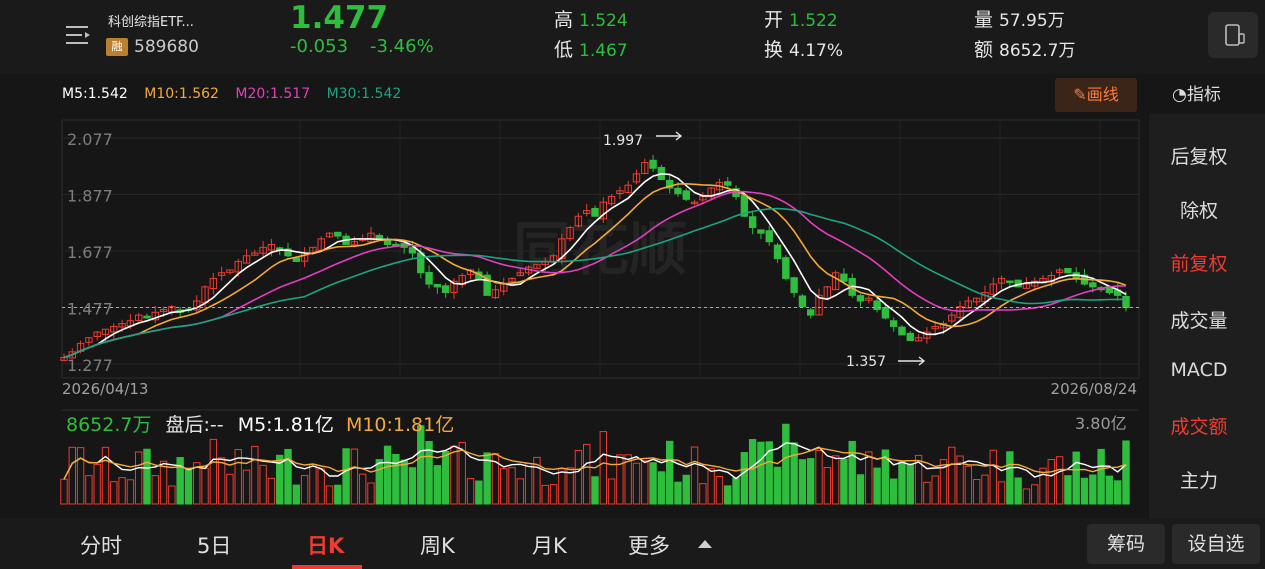 This screenshot has width=1265, height=569. I want to click on side-item-amount: 成交额, so click(1199, 425).